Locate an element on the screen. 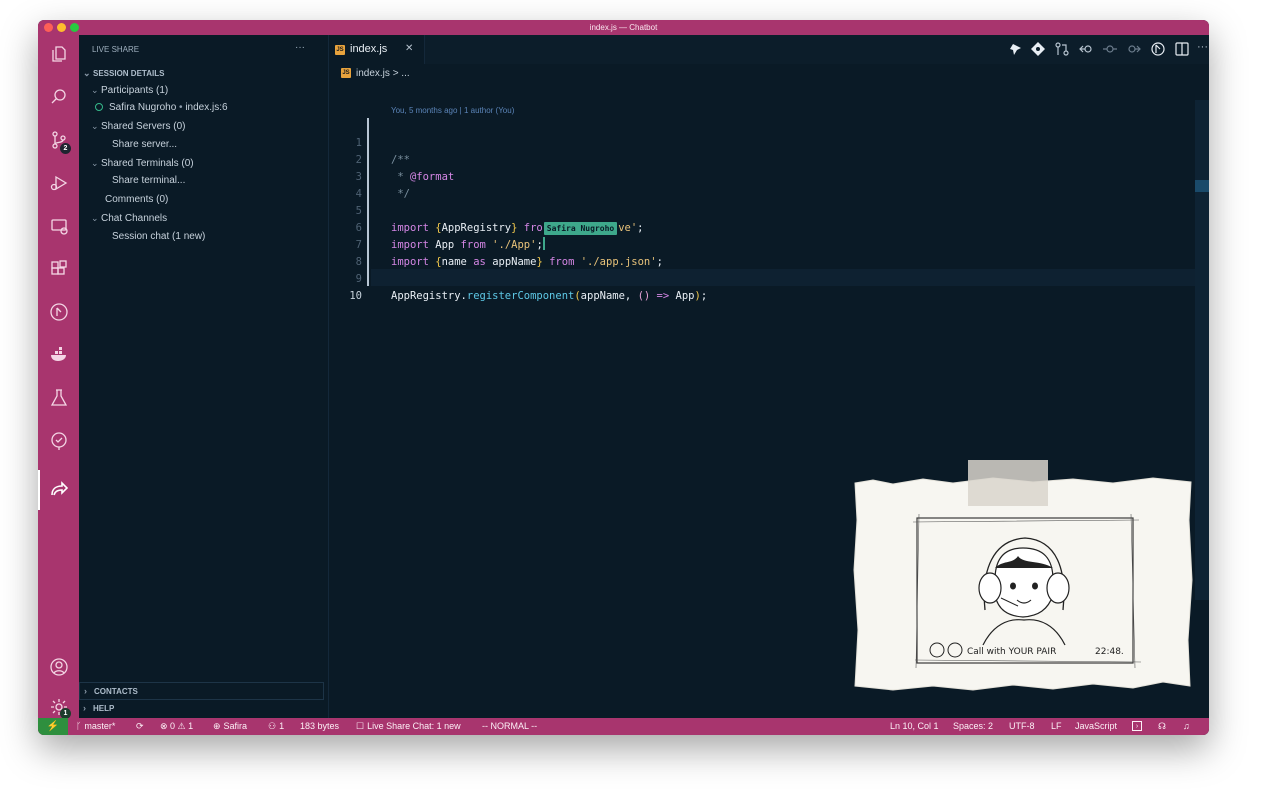  end-of-line: LF is located at coordinates (1056, 726).